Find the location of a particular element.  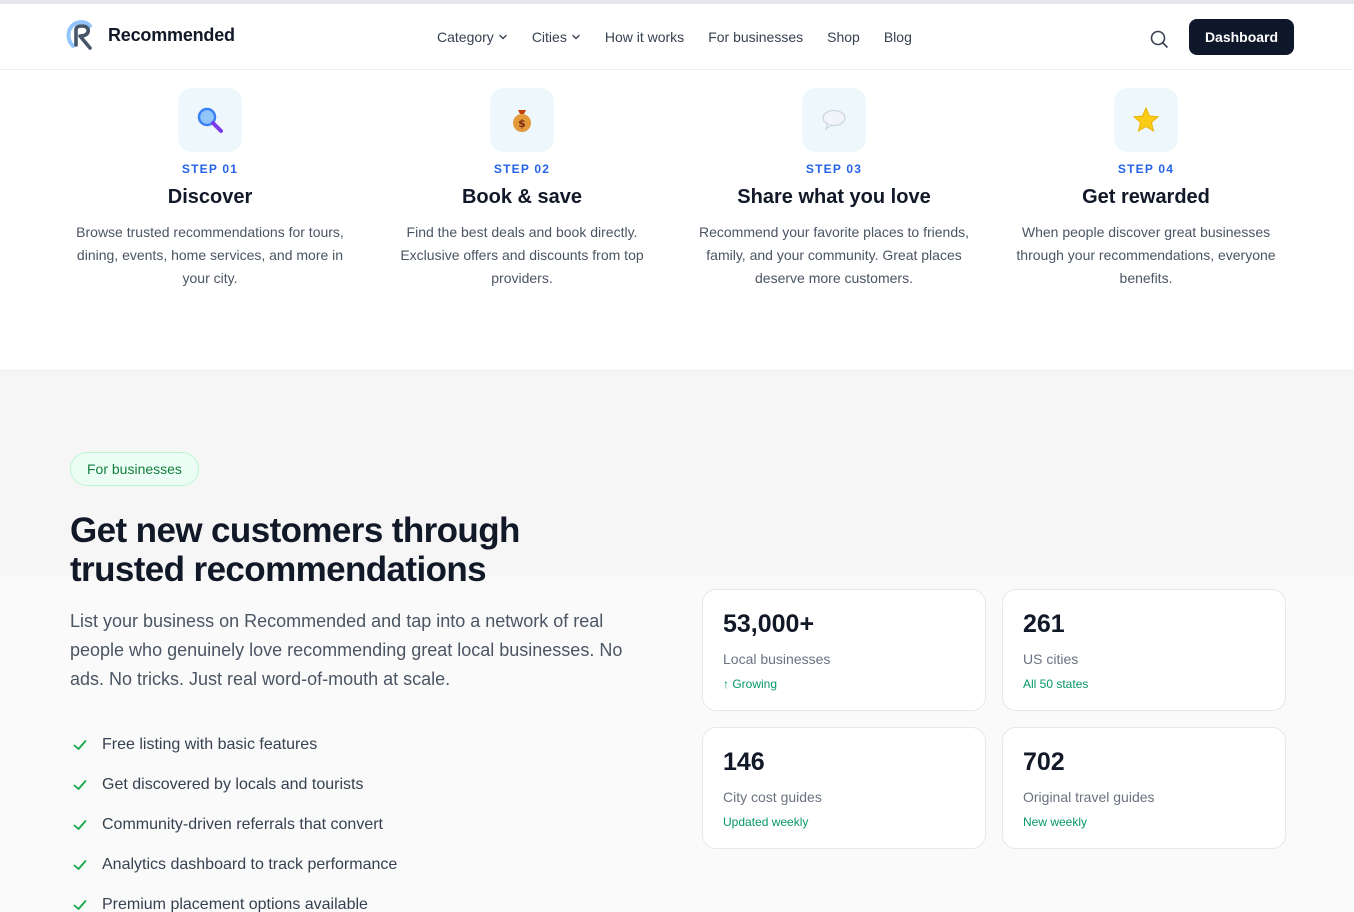

feature-item: Community-driven referrals that convert is located at coordinates (234, 825).